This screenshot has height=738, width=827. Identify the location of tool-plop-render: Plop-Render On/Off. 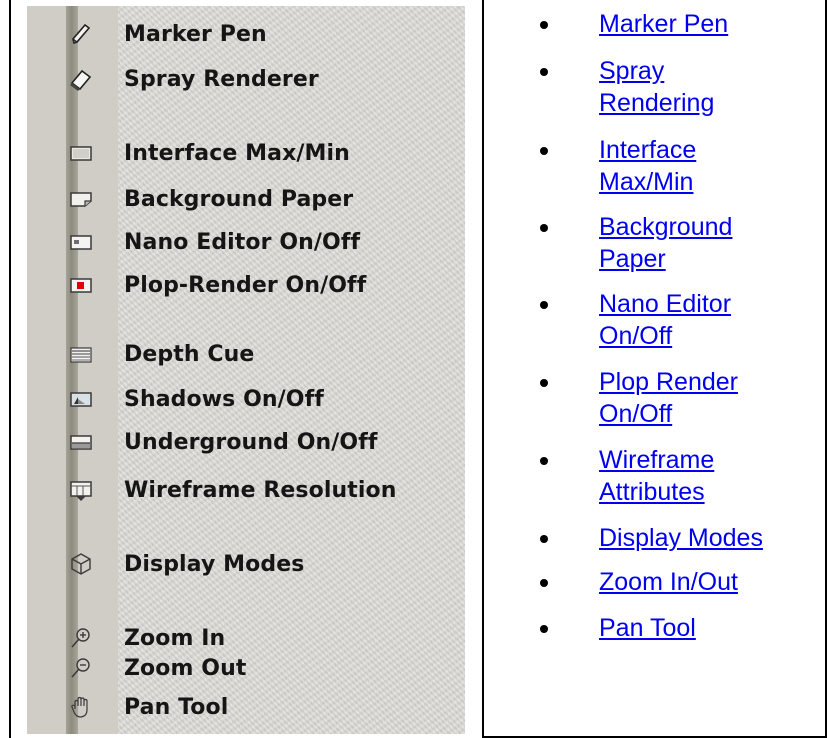
(246, 286).